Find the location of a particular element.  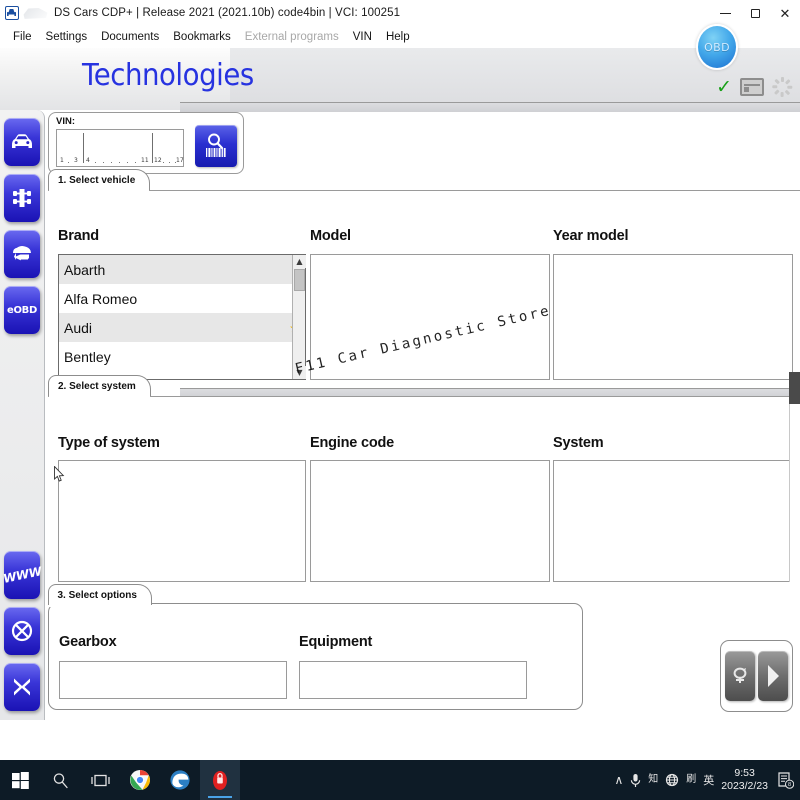

year-model-listbox is located at coordinates (673, 317).